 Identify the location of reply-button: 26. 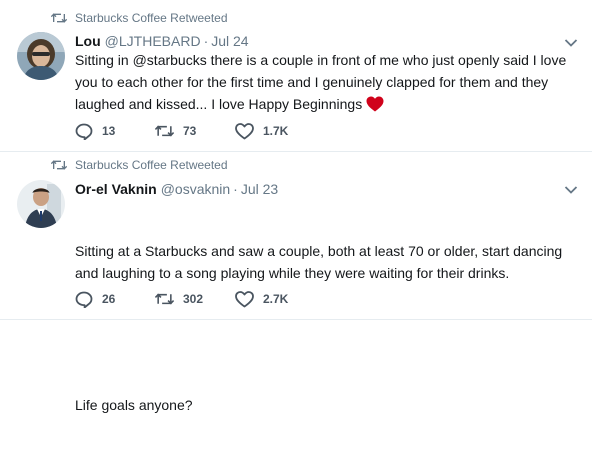
(115, 299).